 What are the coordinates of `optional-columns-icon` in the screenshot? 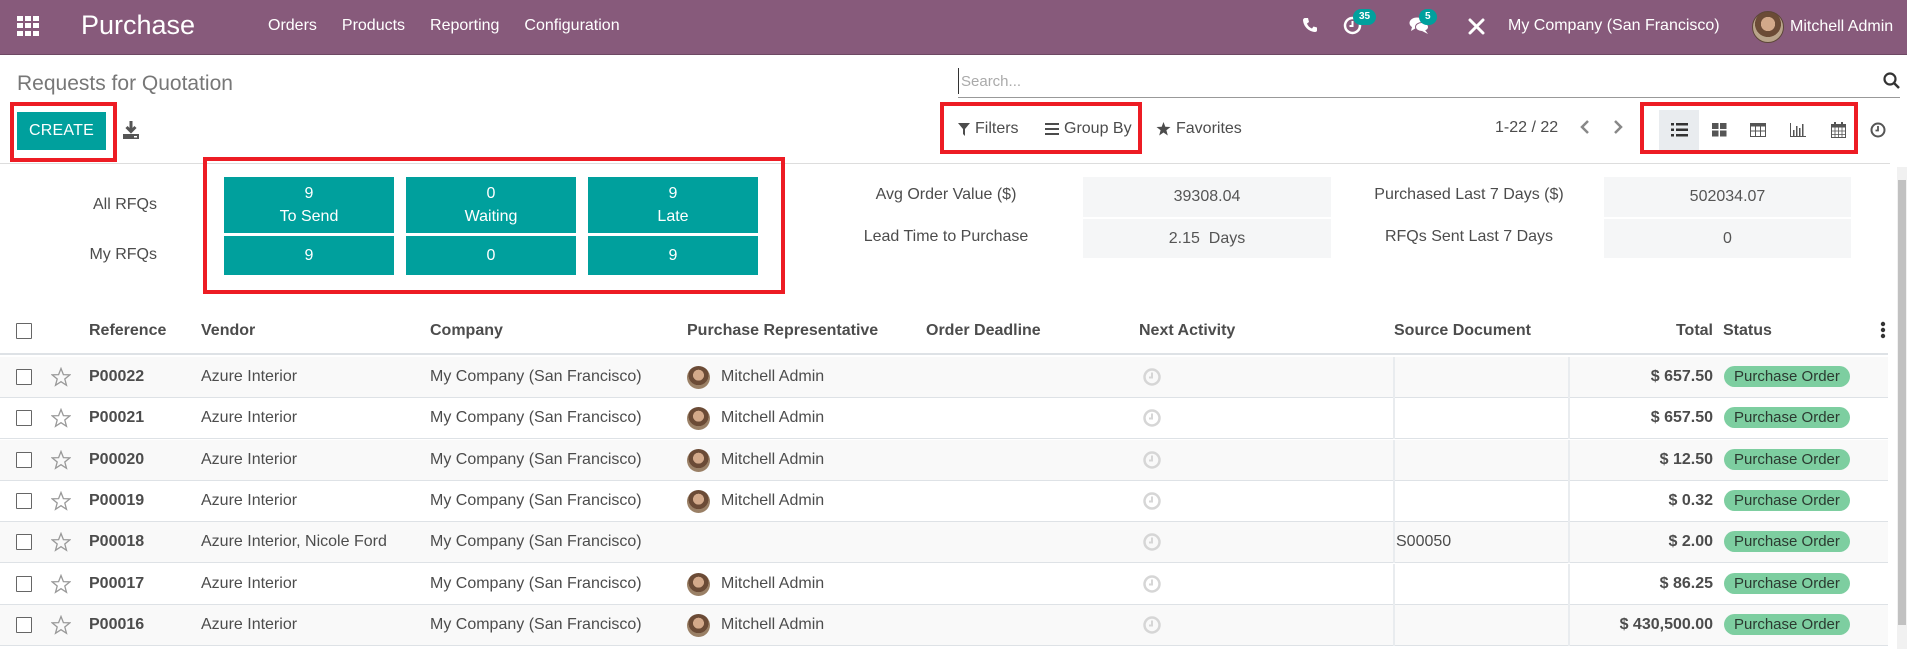 It's located at (1883, 330).